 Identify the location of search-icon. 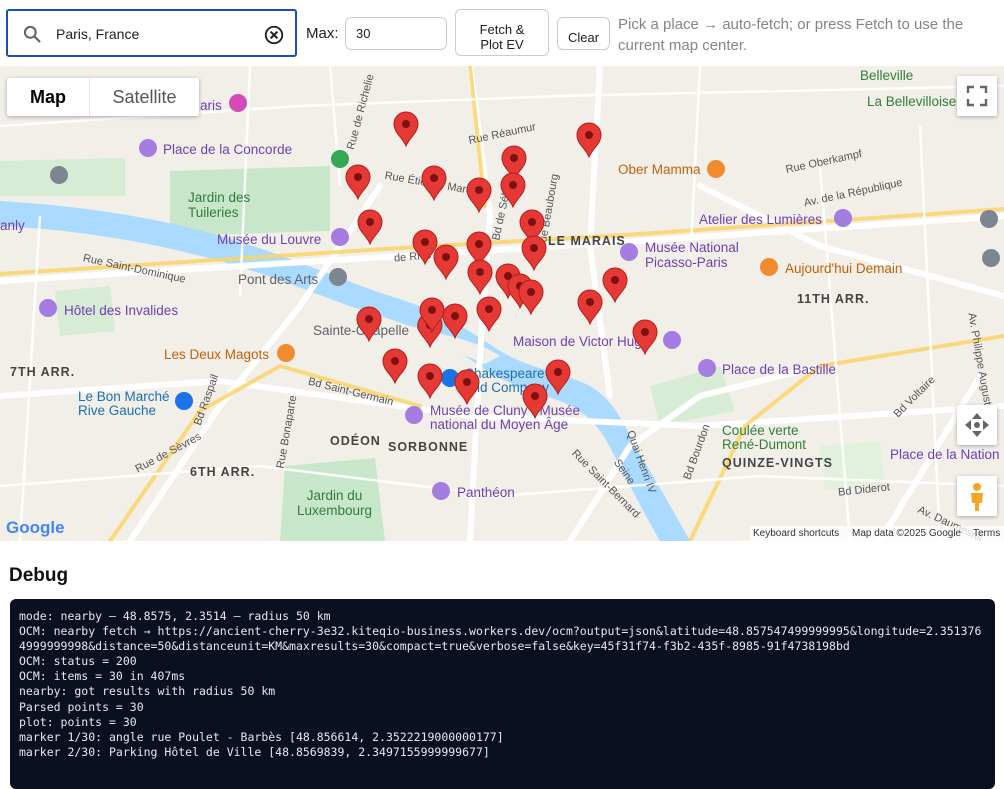
(32, 34).